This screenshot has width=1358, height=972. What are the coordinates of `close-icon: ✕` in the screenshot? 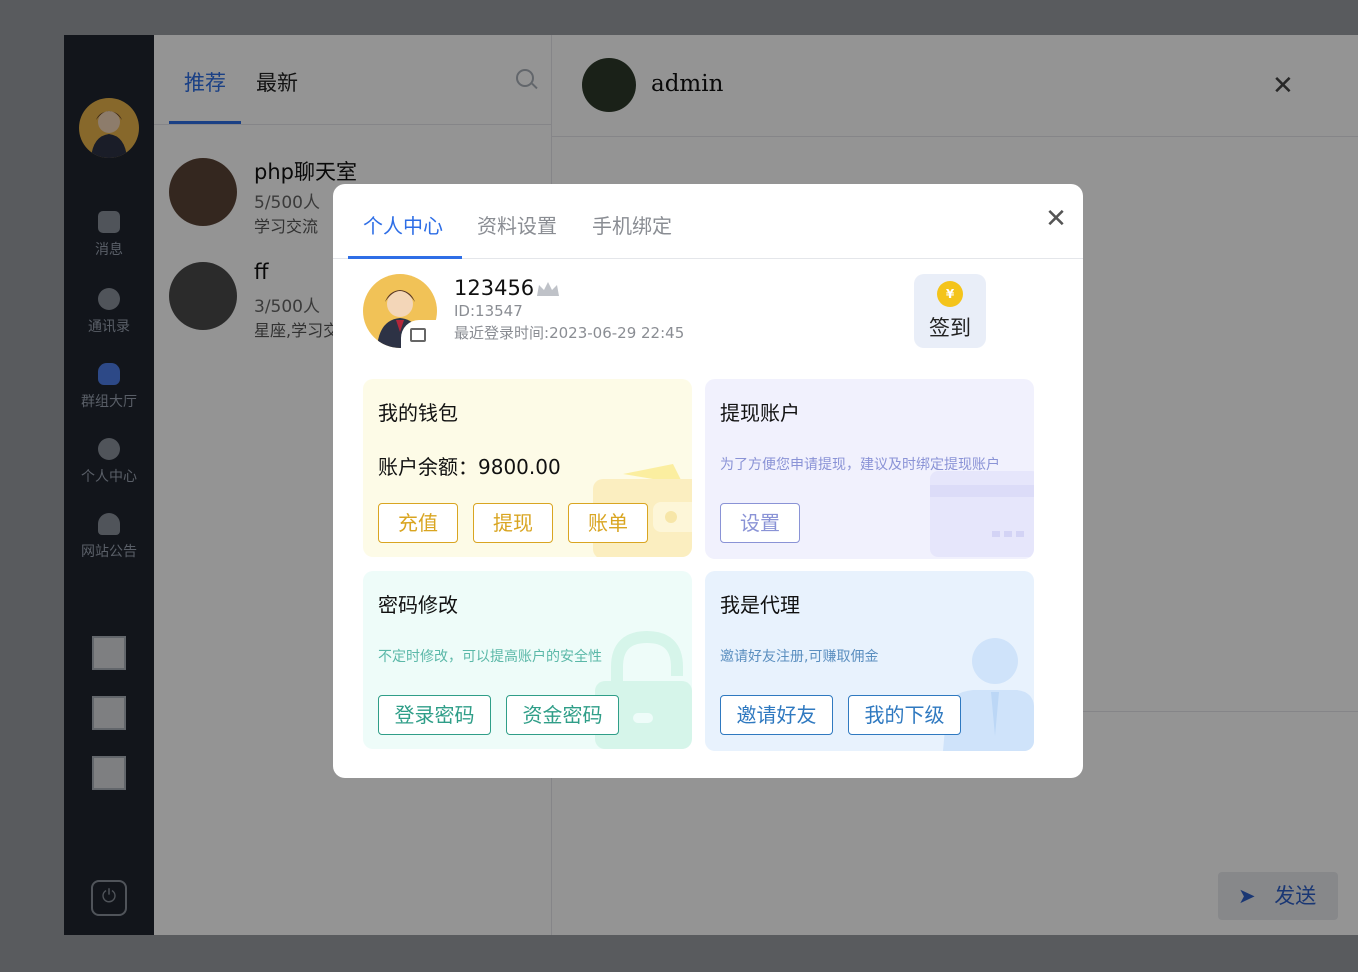 It's located at (1056, 219).